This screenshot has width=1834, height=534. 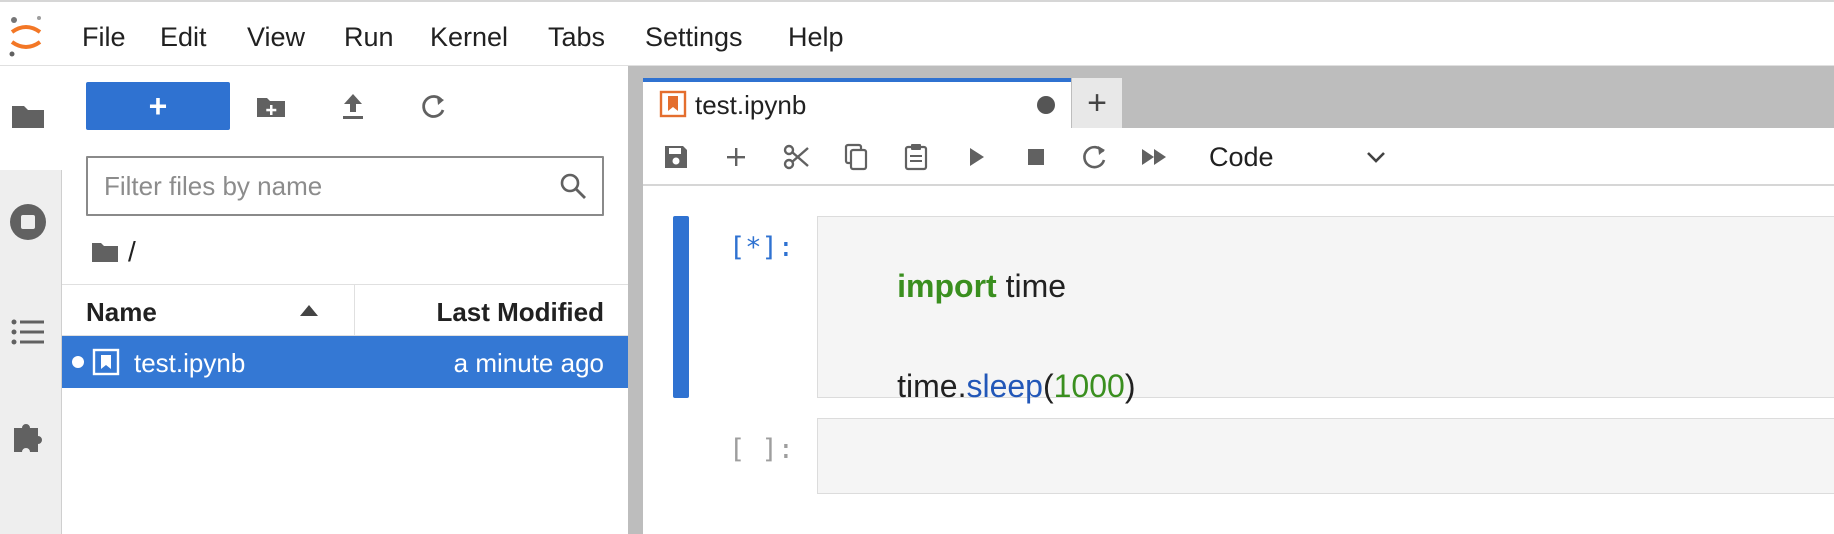 I want to click on file-list-header: Name Last Modified, so click(x=345, y=310).